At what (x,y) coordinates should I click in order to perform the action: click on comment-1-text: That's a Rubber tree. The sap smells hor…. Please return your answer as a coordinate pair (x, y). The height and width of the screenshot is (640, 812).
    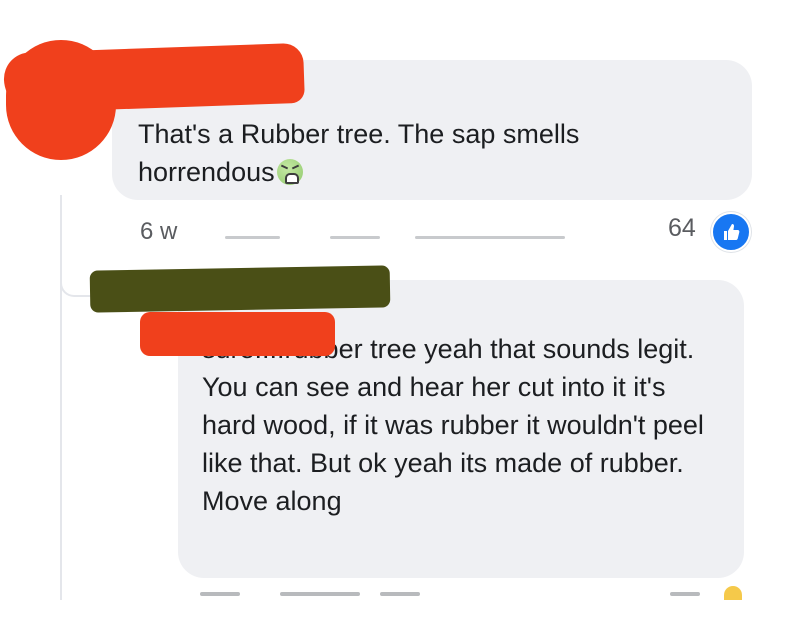
    Looking at the image, I should click on (359, 153).